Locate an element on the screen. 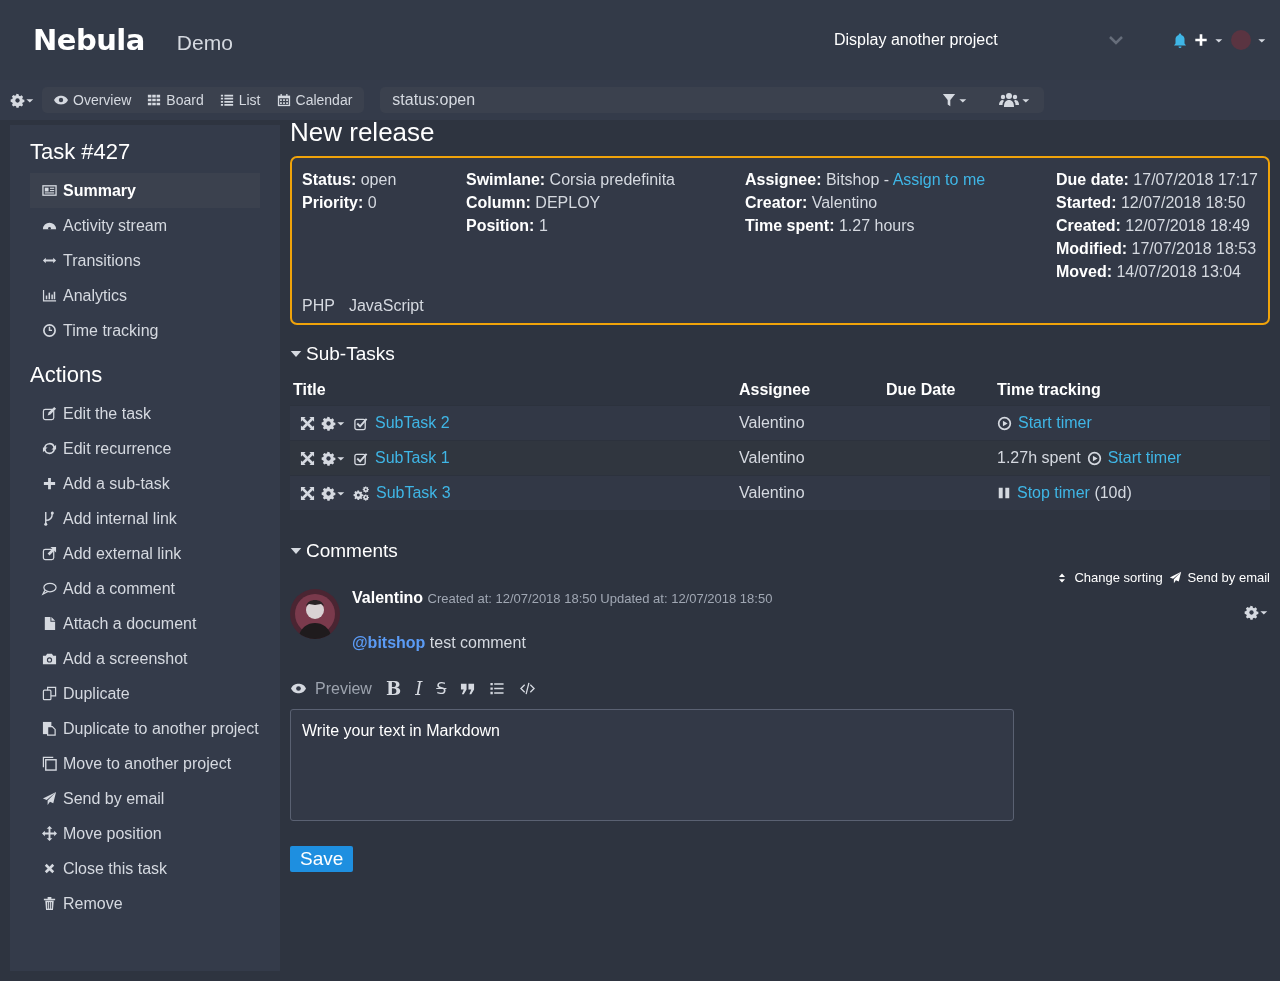  field-text: Priority: 0 is located at coordinates (340, 203).